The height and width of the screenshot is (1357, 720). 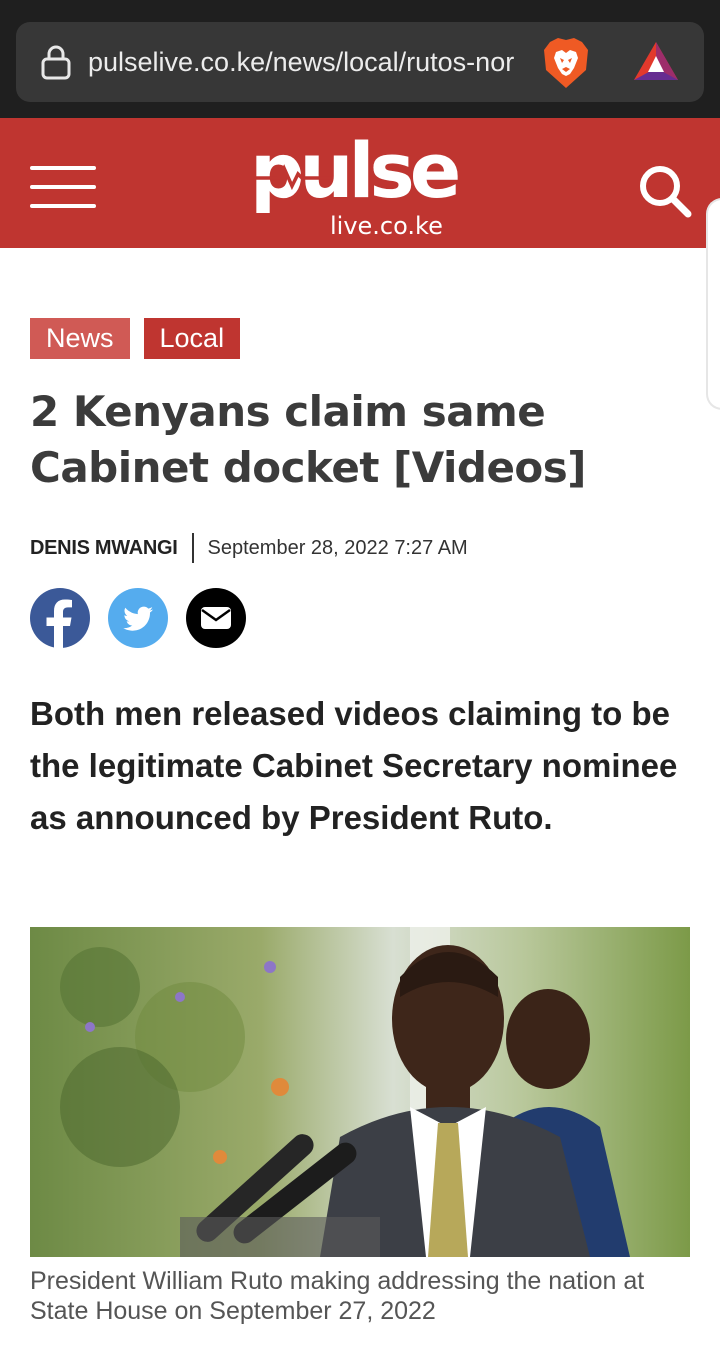 I want to click on email-share-button, so click(x=216, y=618).